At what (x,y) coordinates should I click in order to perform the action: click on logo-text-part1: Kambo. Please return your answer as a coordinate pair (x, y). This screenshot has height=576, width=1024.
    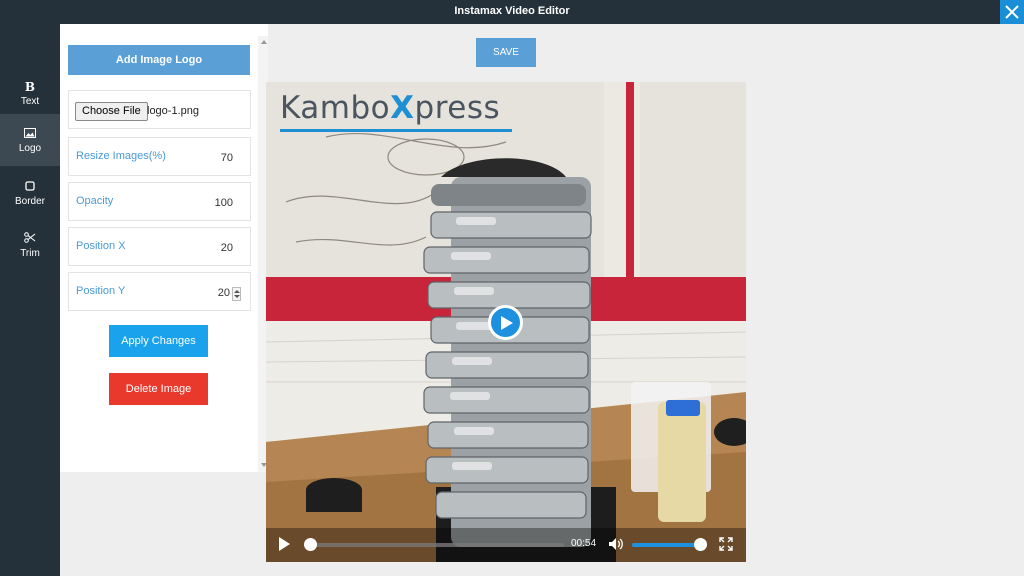
    Looking at the image, I should click on (335, 108).